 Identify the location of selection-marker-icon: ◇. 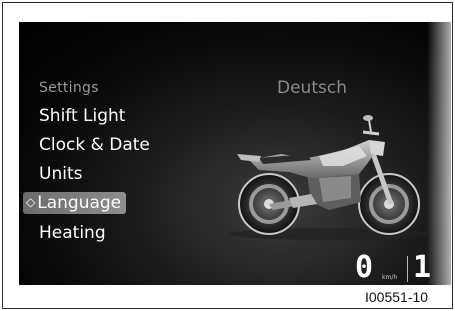
(31, 202).